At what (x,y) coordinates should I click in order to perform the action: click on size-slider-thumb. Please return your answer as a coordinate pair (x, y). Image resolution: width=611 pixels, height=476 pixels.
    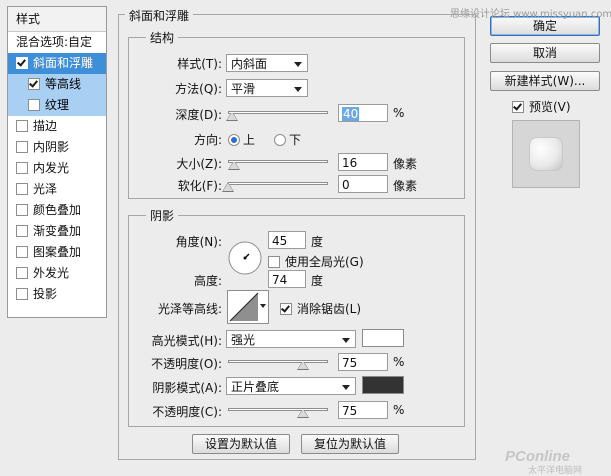
    Looking at the image, I should click on (234, 165).